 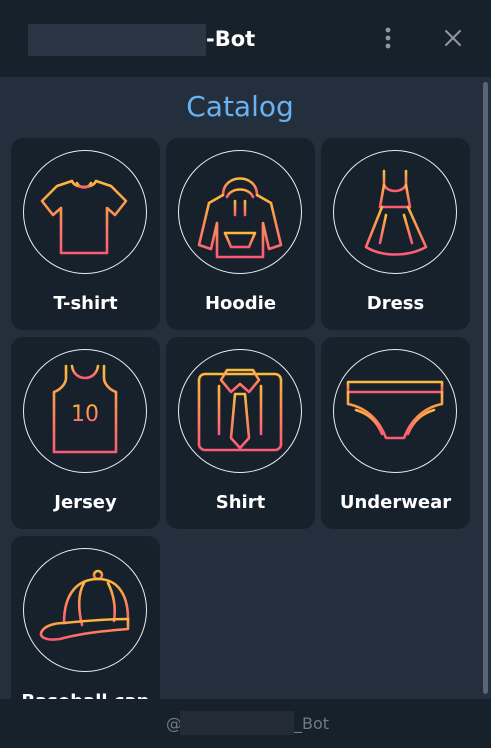 What do you see at coordinates (237, 723) in the screenshot?
I see `redacted-bot-username` at bounding box center [237, 723].